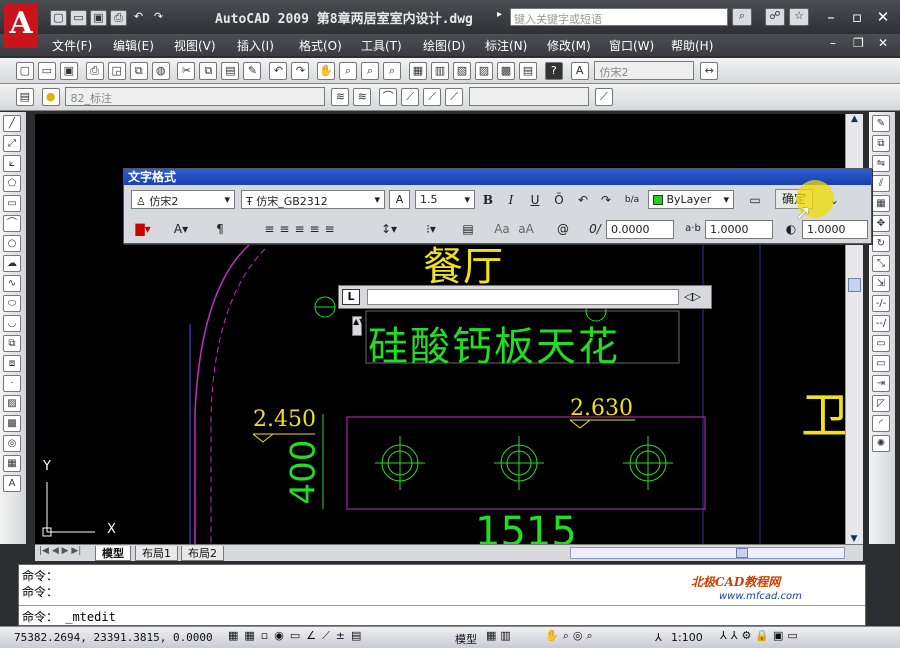 This screenshot has height=648, width=900. What do you see at coordinates (603, 97) in the screenshot?
I see `linetype-icon: ⟋` at bounding box center [603, 97].